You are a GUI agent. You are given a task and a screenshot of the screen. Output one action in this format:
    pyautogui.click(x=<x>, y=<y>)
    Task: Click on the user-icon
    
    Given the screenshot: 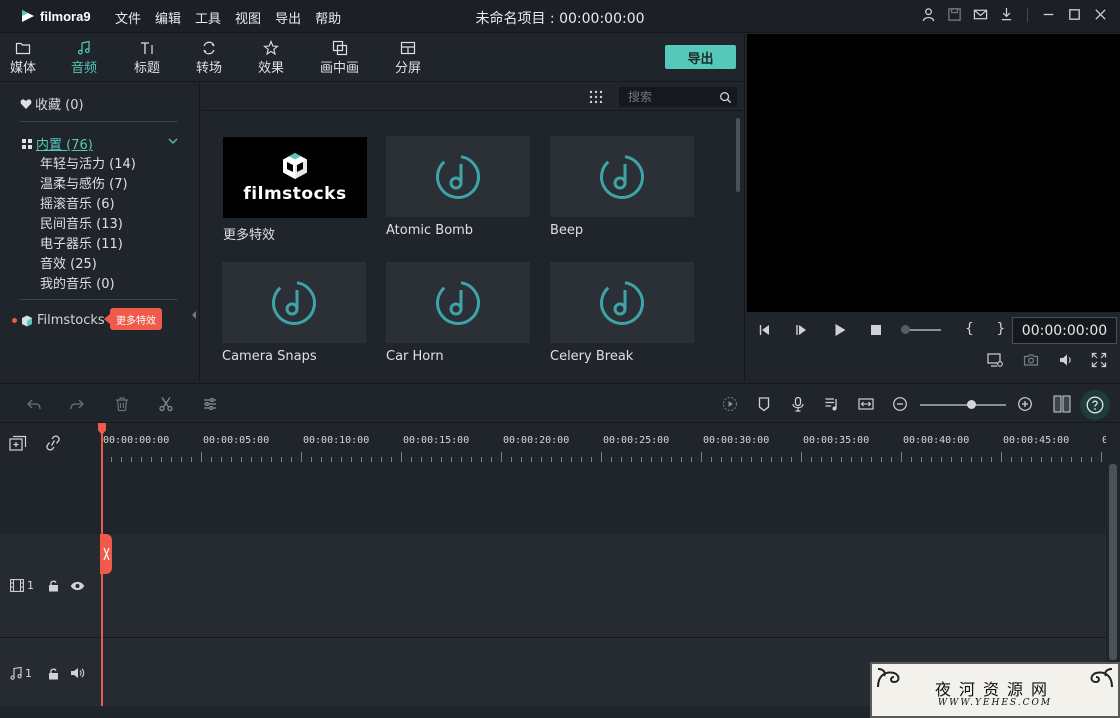 What is the action you would take?
    pyautogui.click(x=928, y=14)
    